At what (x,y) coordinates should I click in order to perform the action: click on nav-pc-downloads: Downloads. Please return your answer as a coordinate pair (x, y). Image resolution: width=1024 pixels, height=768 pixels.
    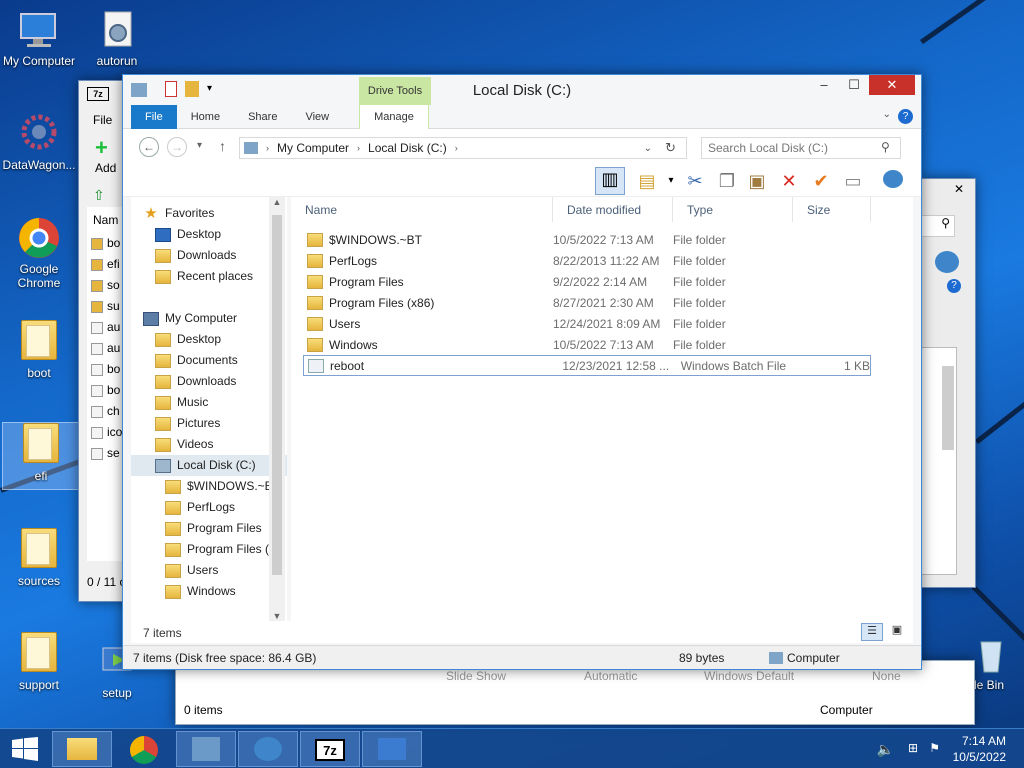
    Looking at the image, I should click on (209, 381).